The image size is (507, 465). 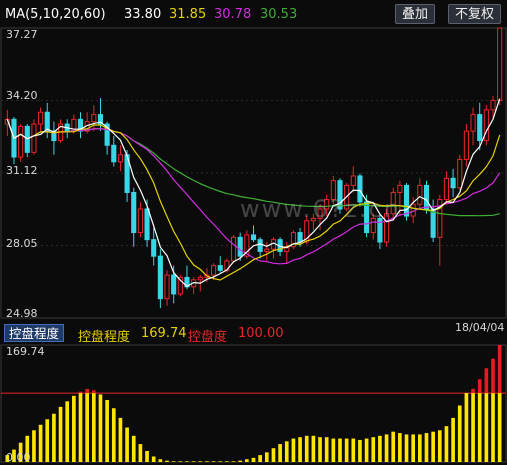 I want to click on price-tick-top: 37.27, so click(x=22, y=34).